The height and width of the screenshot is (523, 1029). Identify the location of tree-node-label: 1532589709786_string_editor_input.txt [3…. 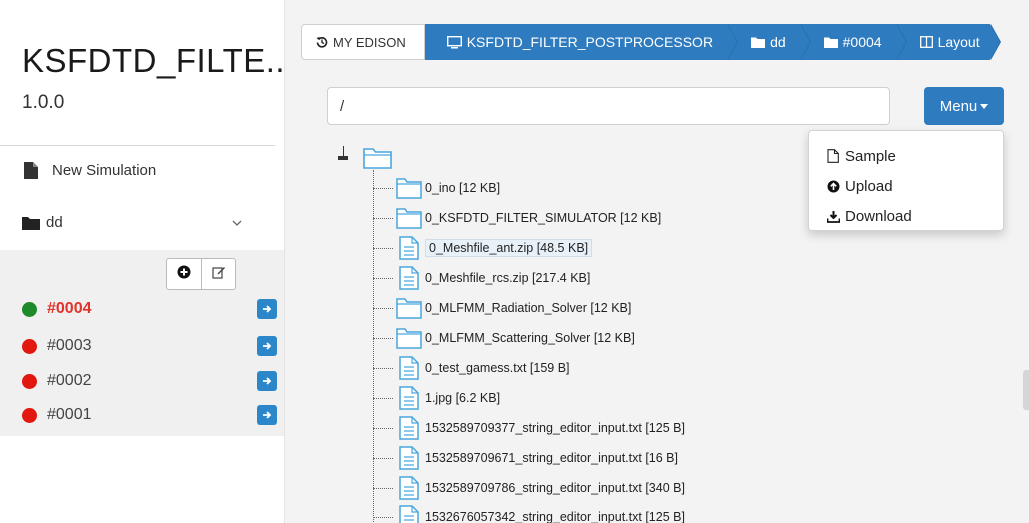
(555, 488).